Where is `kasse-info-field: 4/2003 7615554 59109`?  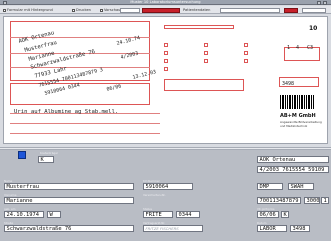
kasse-info-field: 4/2003 7615554 59109 is located at coordinates (293, 169).